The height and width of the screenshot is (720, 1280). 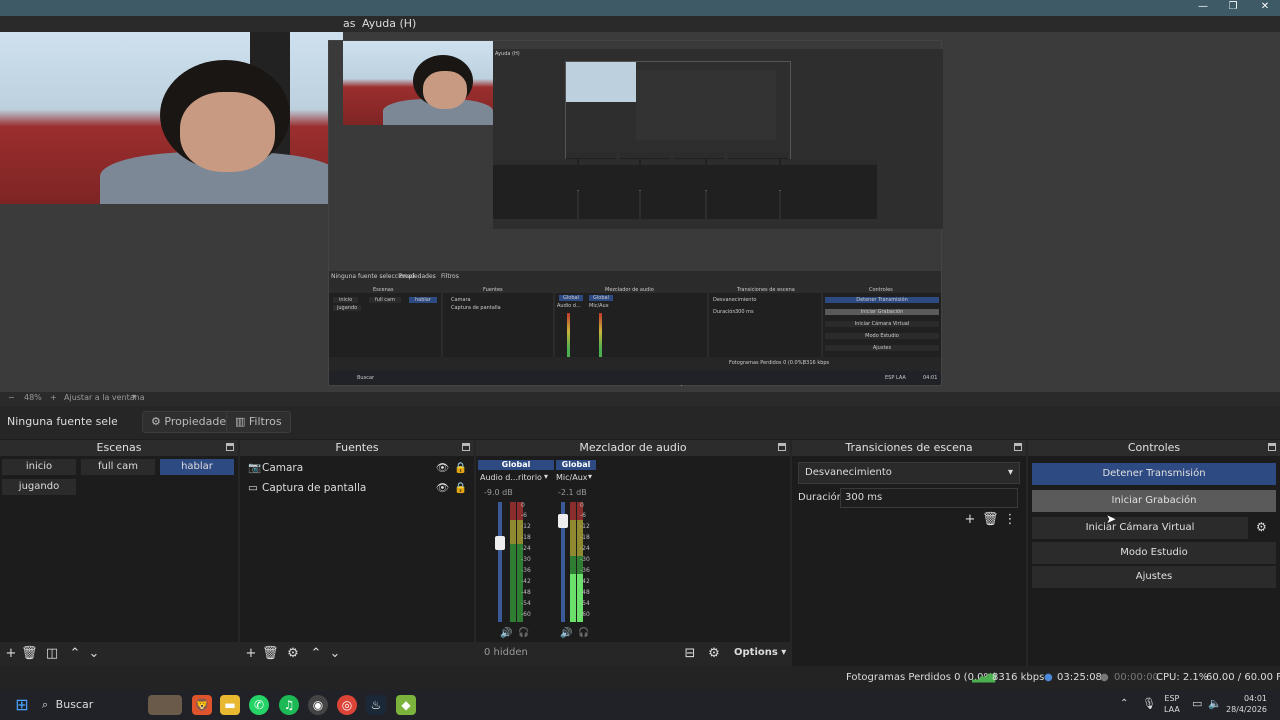 I want to click on more-icon: ⋮, so click(x=1010, y=520).